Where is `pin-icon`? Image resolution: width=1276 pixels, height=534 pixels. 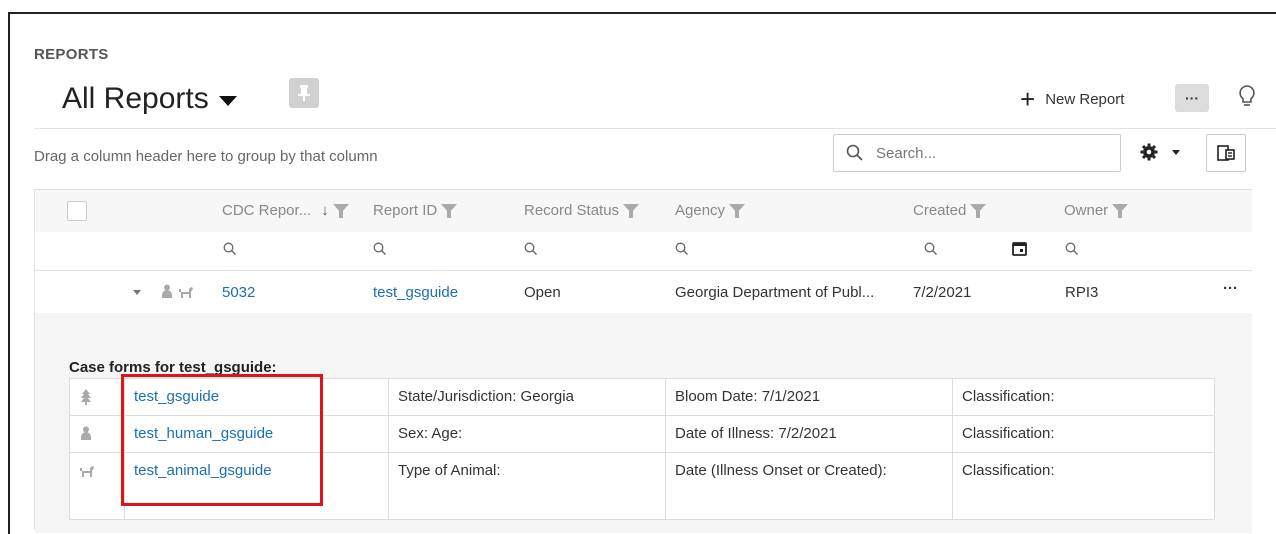
pin-icon is located at coordinates (304, 93).